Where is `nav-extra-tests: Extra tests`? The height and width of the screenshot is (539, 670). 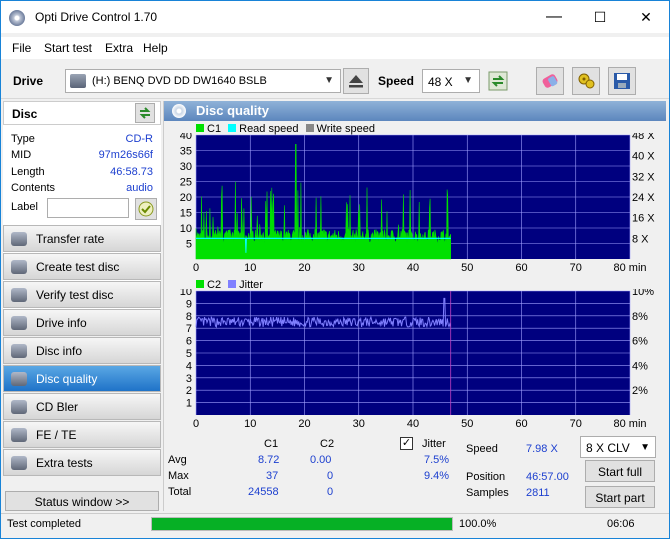 nav-extra-tests: Extra tests is located at coordinates (82, 462).